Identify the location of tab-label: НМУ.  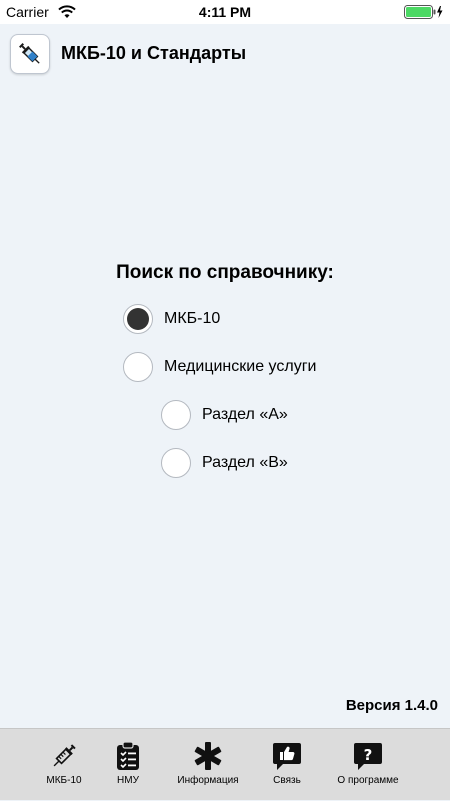
(128, 780).